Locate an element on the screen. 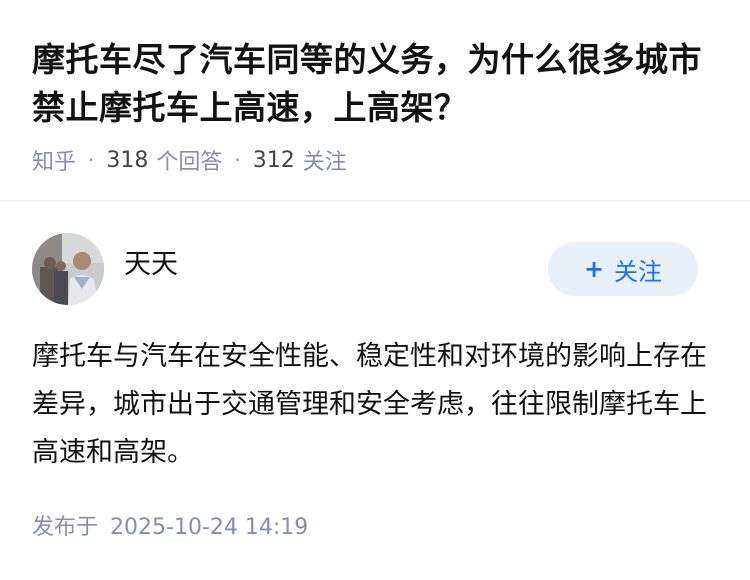 This screenshot has height=580, width=750. follow-button: + 关注 is located at coordinates (623, 269).